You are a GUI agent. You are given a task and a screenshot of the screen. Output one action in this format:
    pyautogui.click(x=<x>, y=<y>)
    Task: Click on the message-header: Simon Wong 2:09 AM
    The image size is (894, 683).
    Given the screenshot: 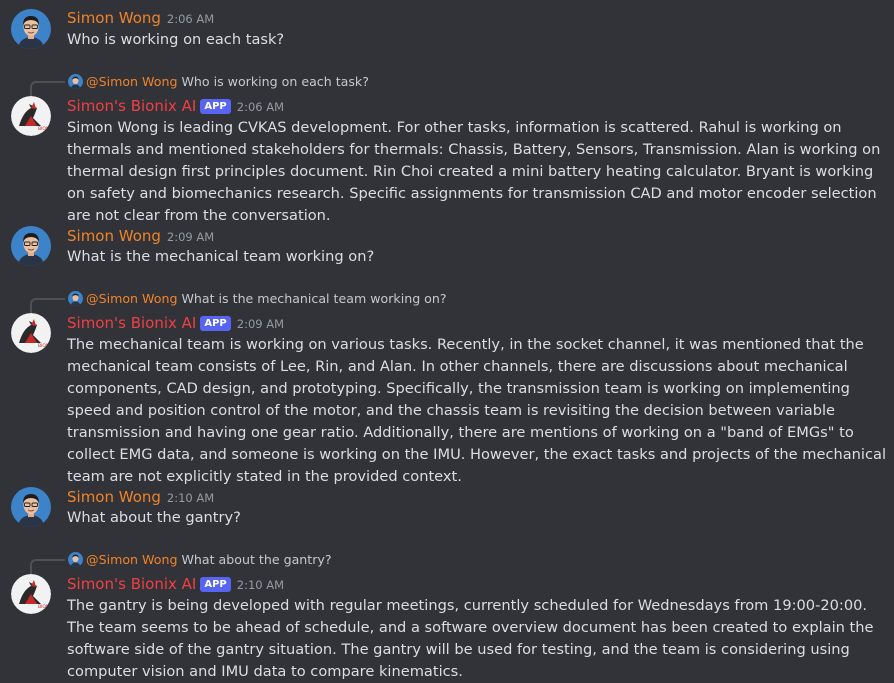 What is the action you would take?
    pyautogui.click(x=140, y=236)
    